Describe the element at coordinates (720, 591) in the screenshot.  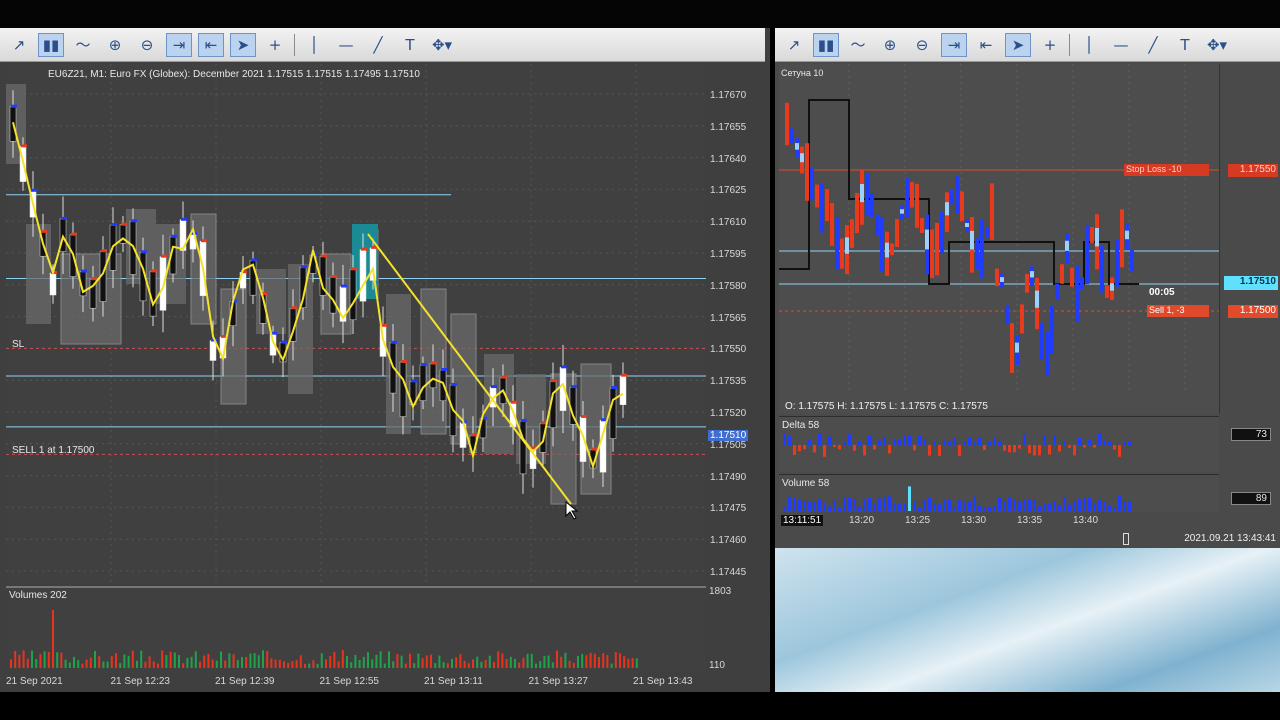
I see `volume-axis-top: 1803` at that location.